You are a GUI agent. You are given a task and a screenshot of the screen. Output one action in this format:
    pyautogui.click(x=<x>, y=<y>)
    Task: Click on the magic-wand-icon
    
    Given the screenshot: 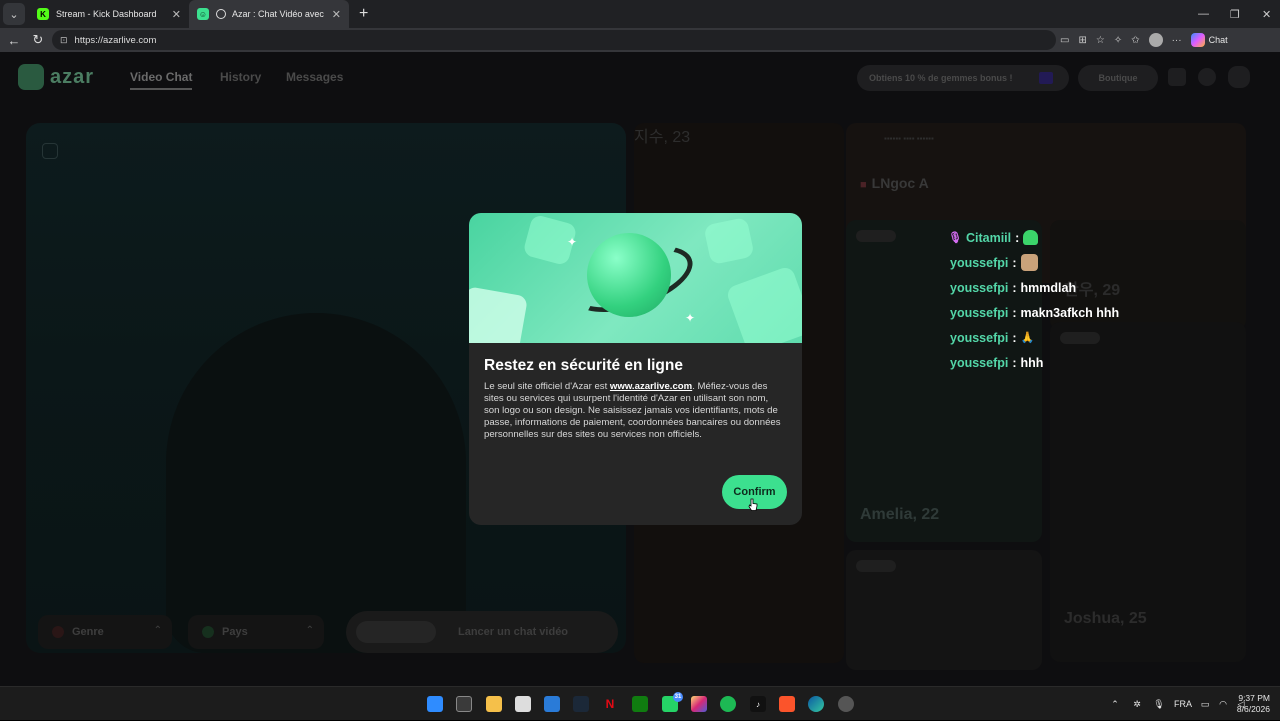 What is the action you would take?
    pyautogui.click(x=50, y=189)
    